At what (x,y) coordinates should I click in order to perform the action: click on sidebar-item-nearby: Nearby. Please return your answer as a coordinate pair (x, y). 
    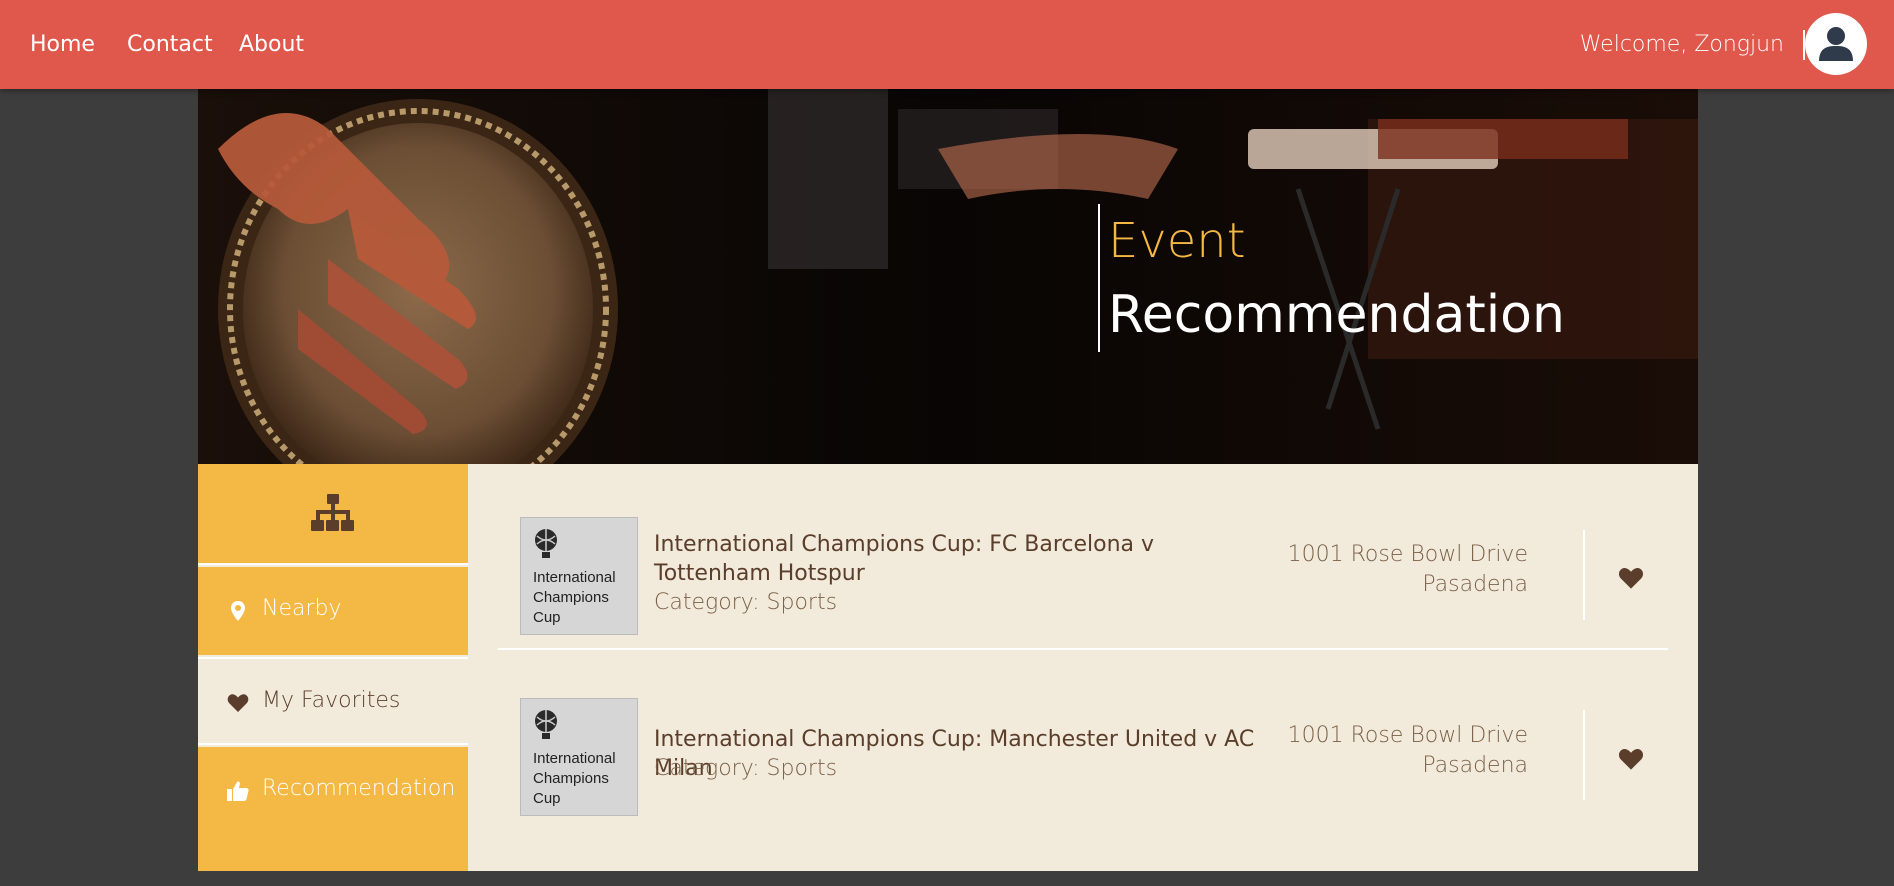
    Looking at the image, I should click on (333, 611).